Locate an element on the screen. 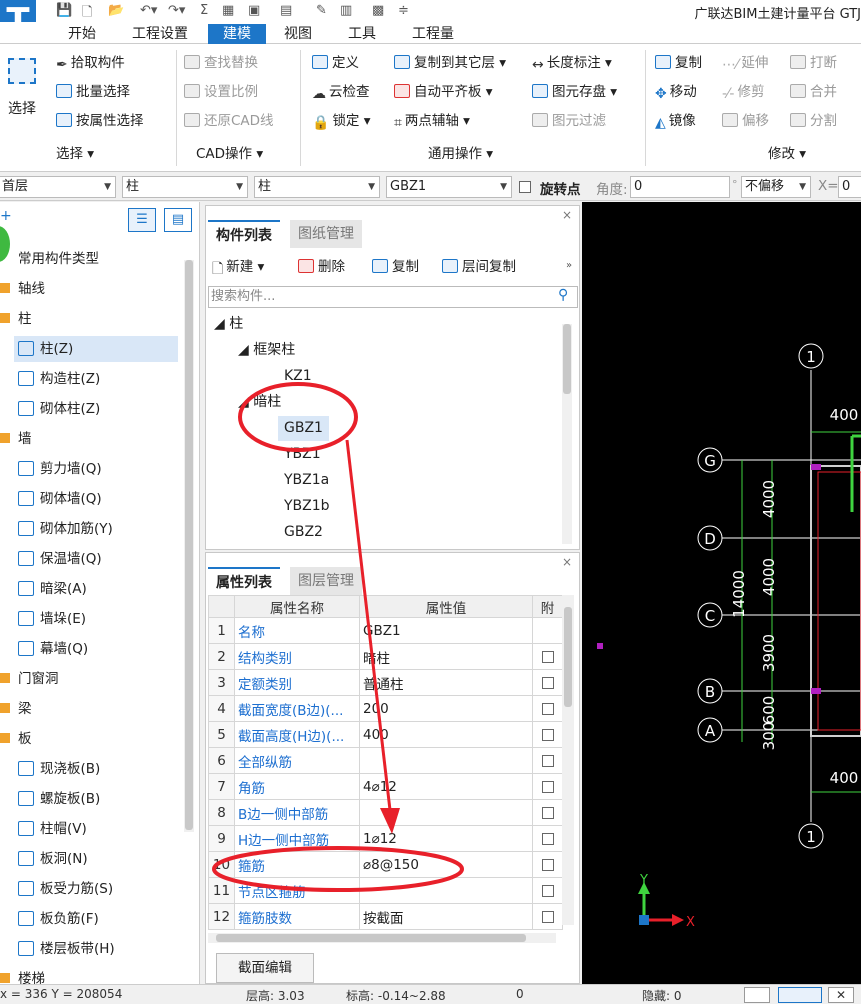  tree-item: 板负筋(F) is located at coordinates (96, 919).